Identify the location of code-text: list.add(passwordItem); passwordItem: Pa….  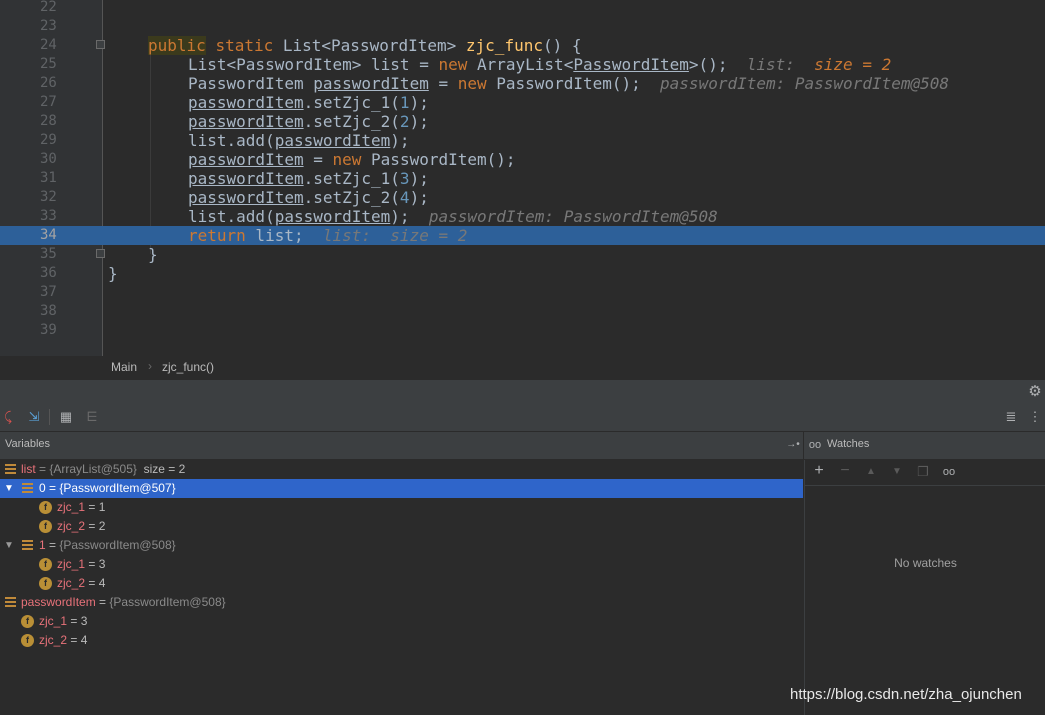
(453, 216).